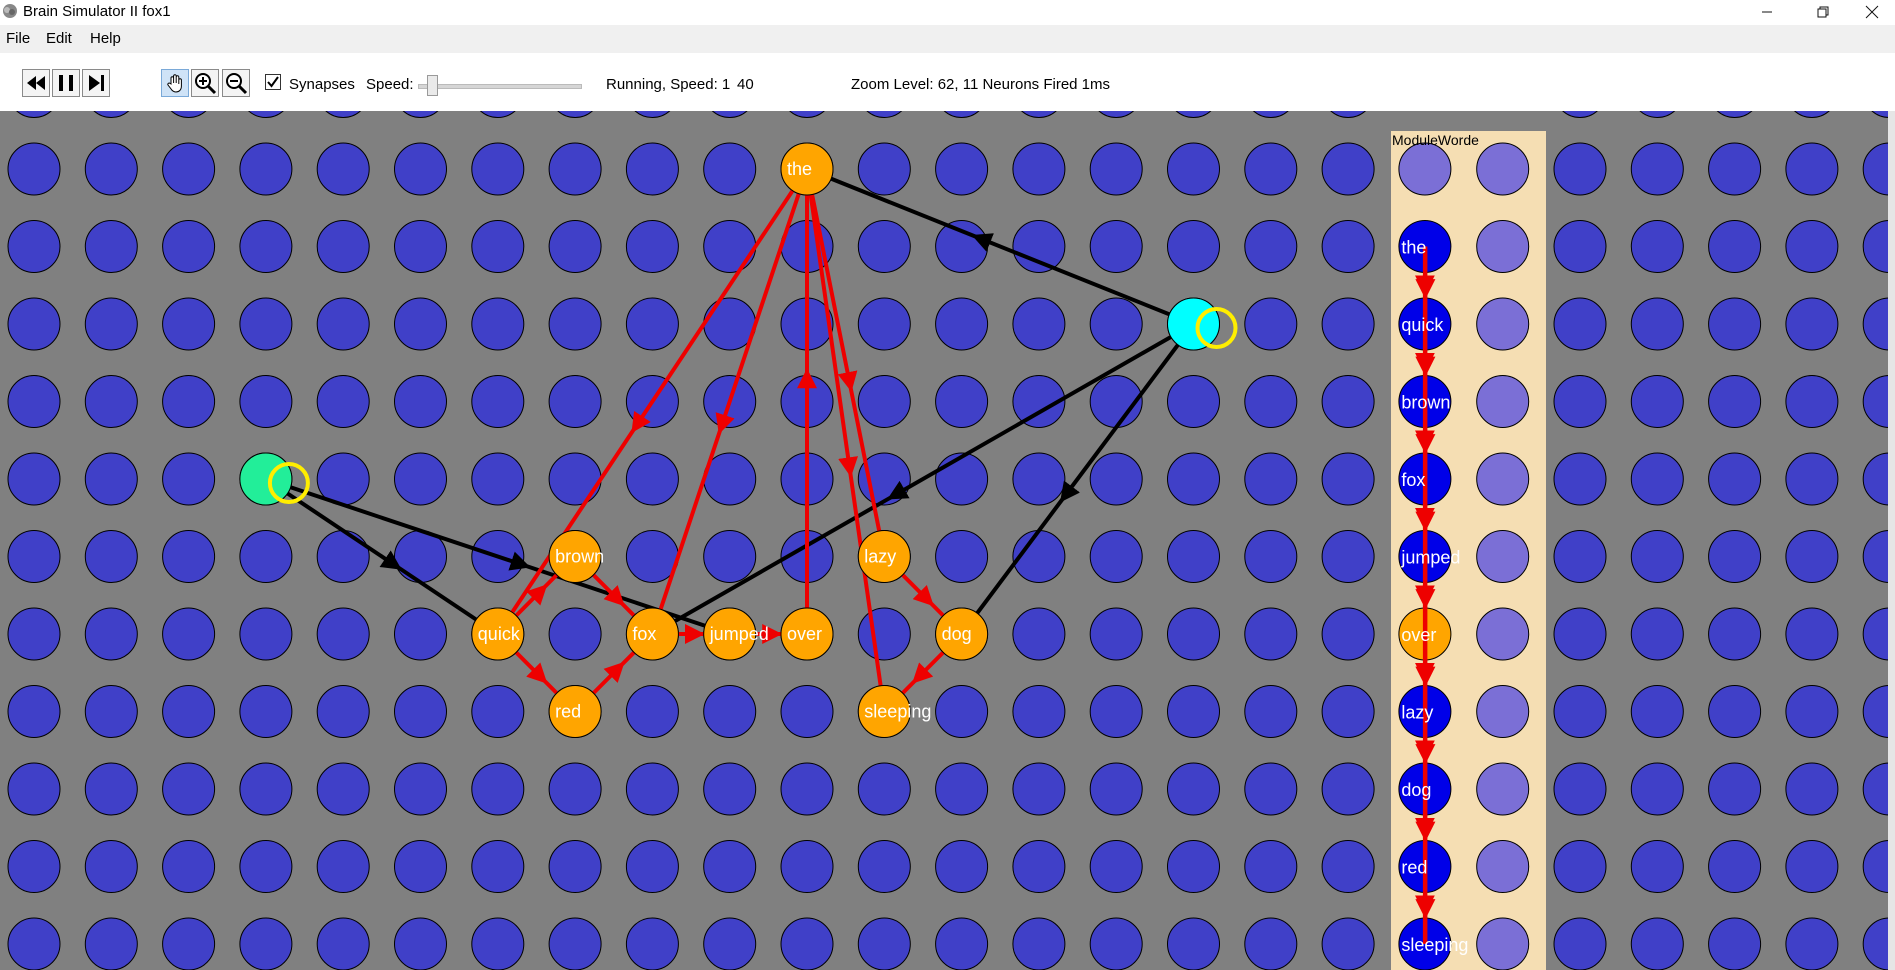 This screenshot has height=970, width=1895. I want to click on pan-tool-button, so click(175, 83).